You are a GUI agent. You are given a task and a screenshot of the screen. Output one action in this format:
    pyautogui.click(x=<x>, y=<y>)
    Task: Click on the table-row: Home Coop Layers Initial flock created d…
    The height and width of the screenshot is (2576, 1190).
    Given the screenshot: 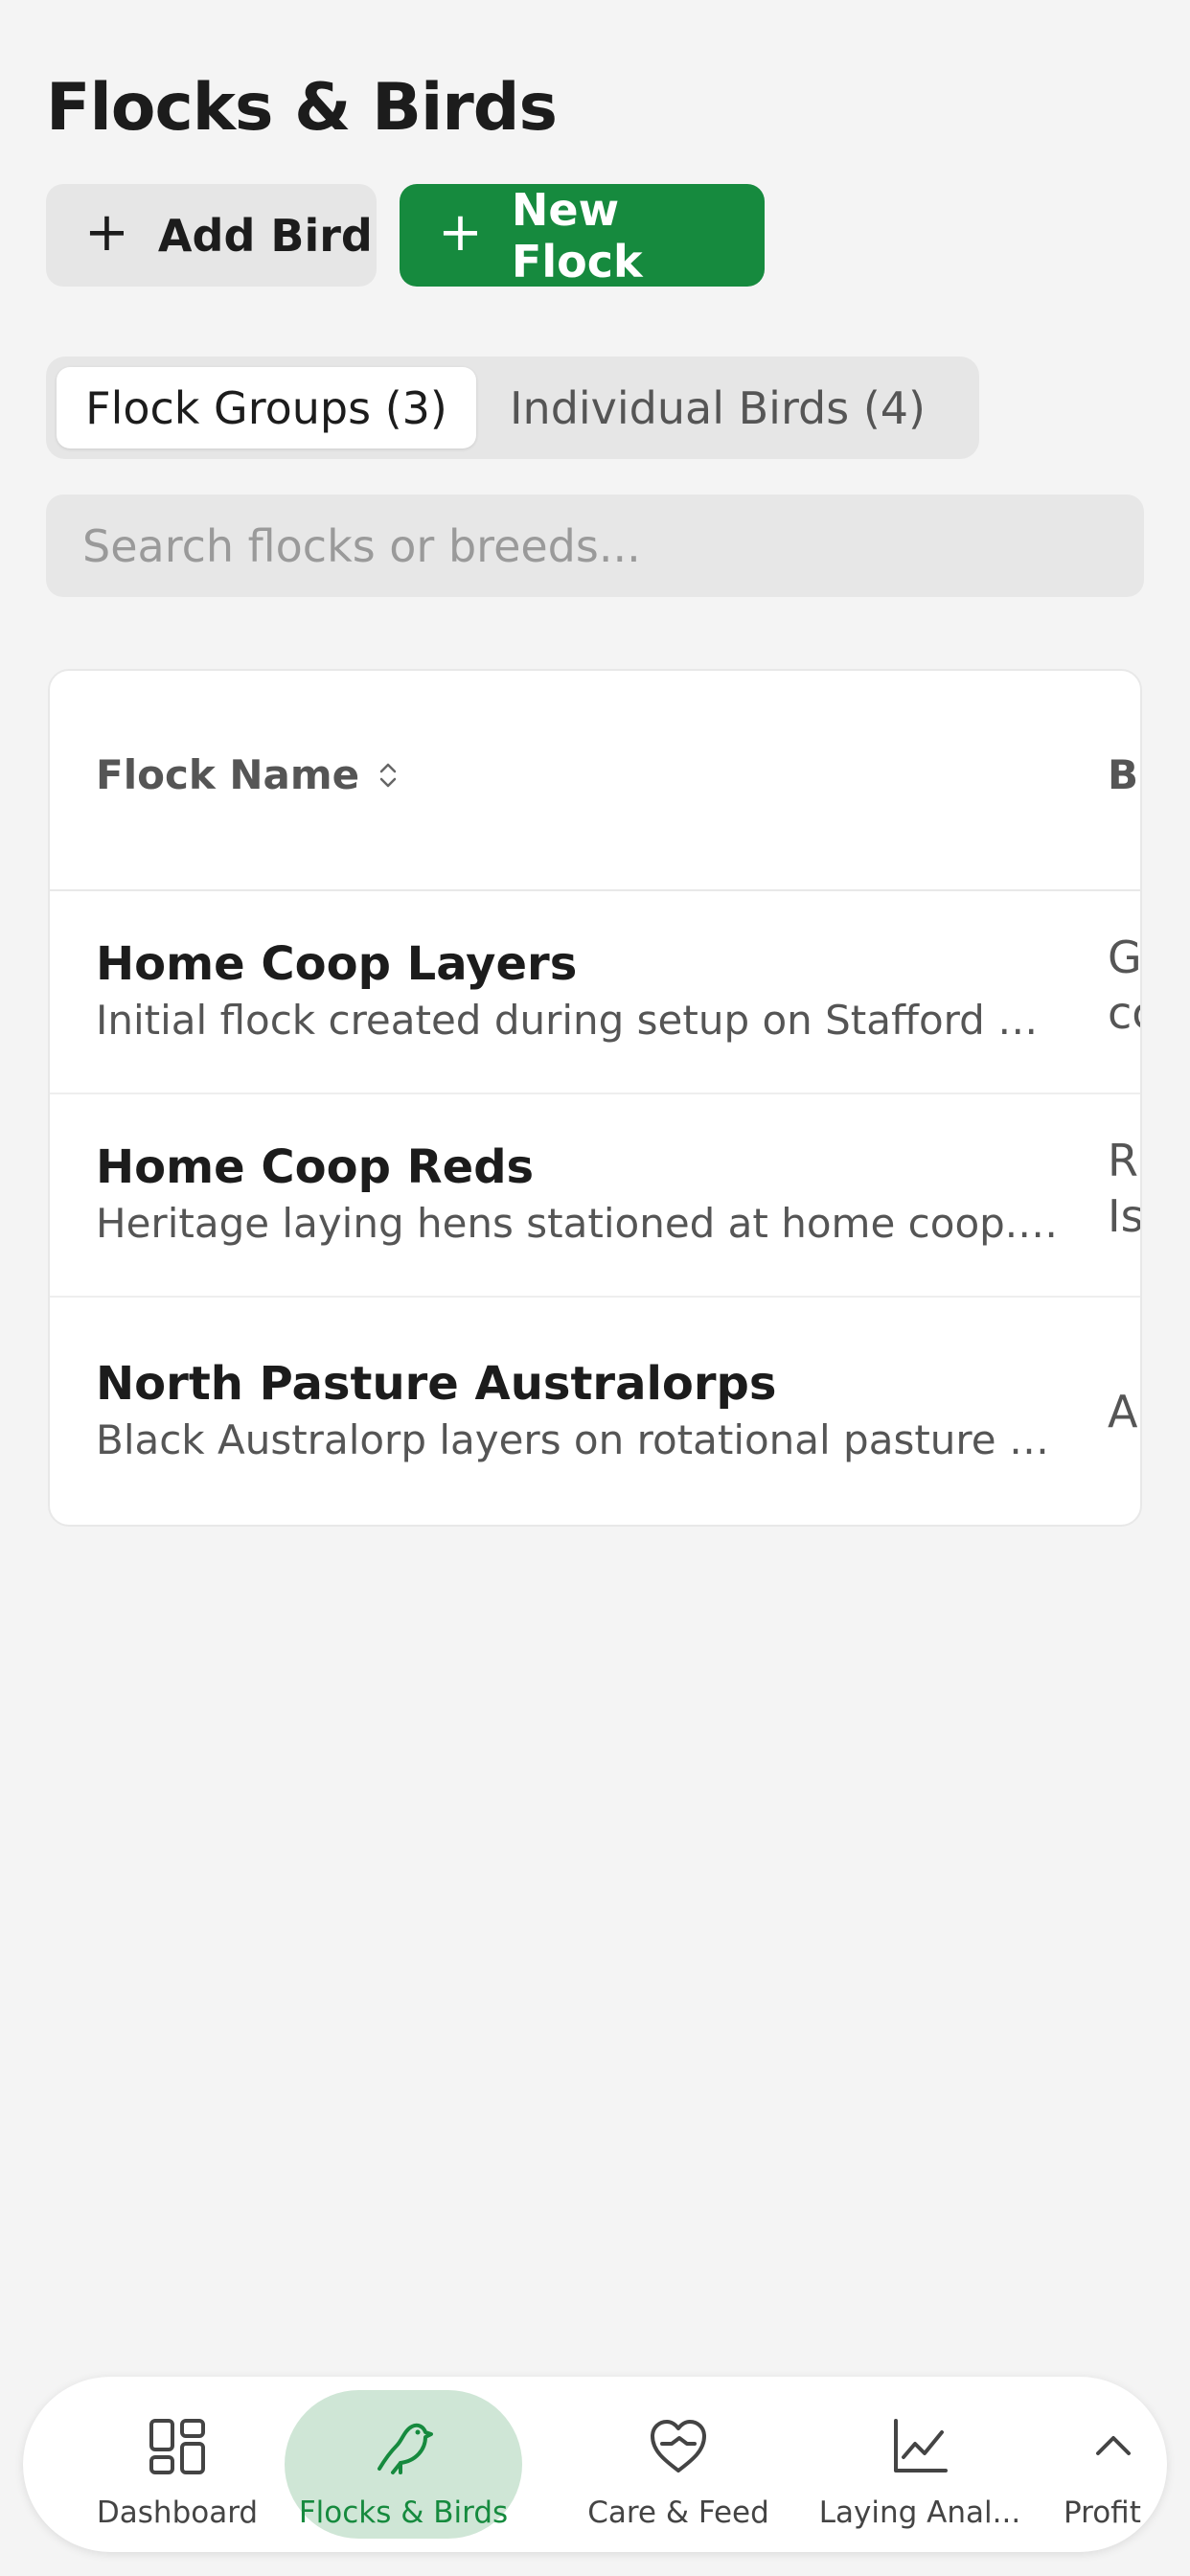 What is the action you would take?
    pyautogui.click(x=595, y=993)
    